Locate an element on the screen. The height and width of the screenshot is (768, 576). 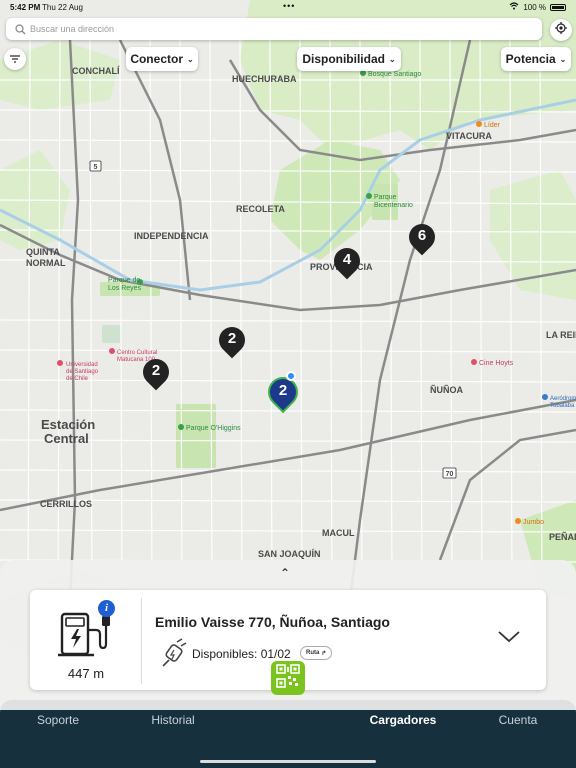
filter-disponibilidad: Disponibilidad ⌄ is located at coordinates (349, 59).